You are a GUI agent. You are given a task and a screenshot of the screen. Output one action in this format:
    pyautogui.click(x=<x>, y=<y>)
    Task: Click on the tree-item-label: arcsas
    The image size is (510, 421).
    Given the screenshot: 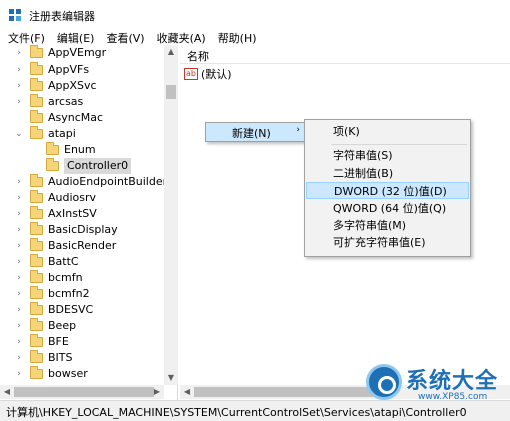 What is the action you would take?
    pyautogui.click(x=66, y=101)
    